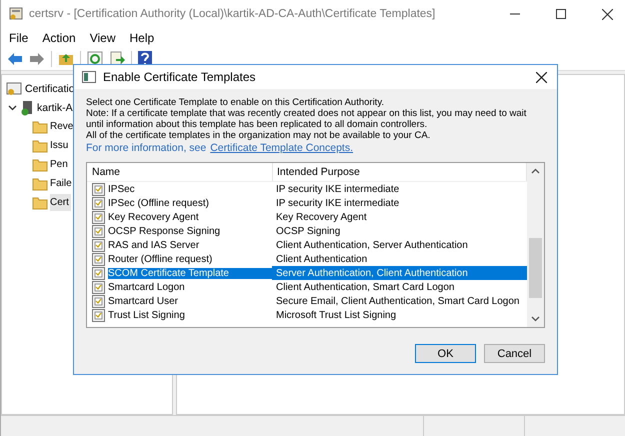 The height and width of the screenshot is (436, 625). Describe the element at coordinates (14, 88) in the screenshot. I see `certificate-authority-icon` at that location.